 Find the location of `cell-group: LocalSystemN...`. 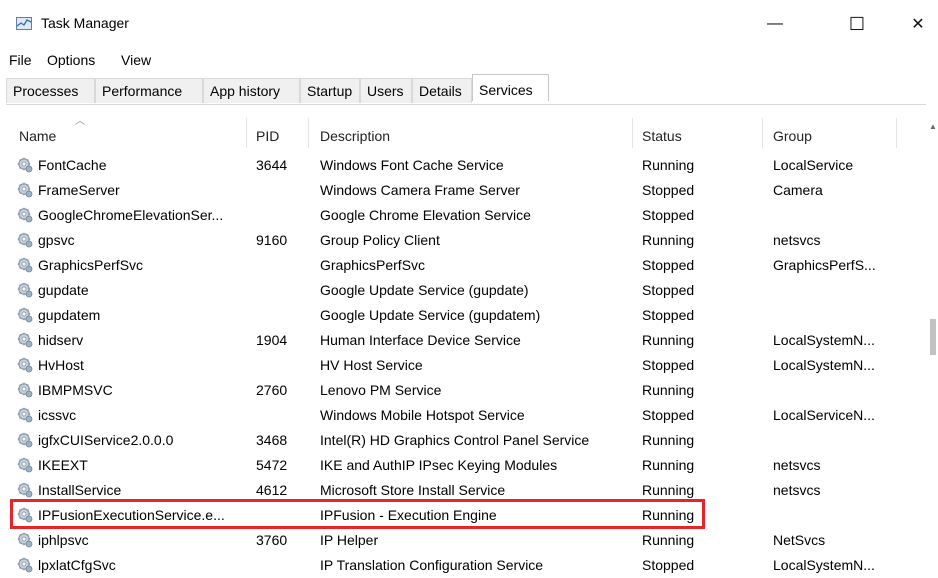

cell-group: LocalSystemN... is located at coordinates (824, 365).